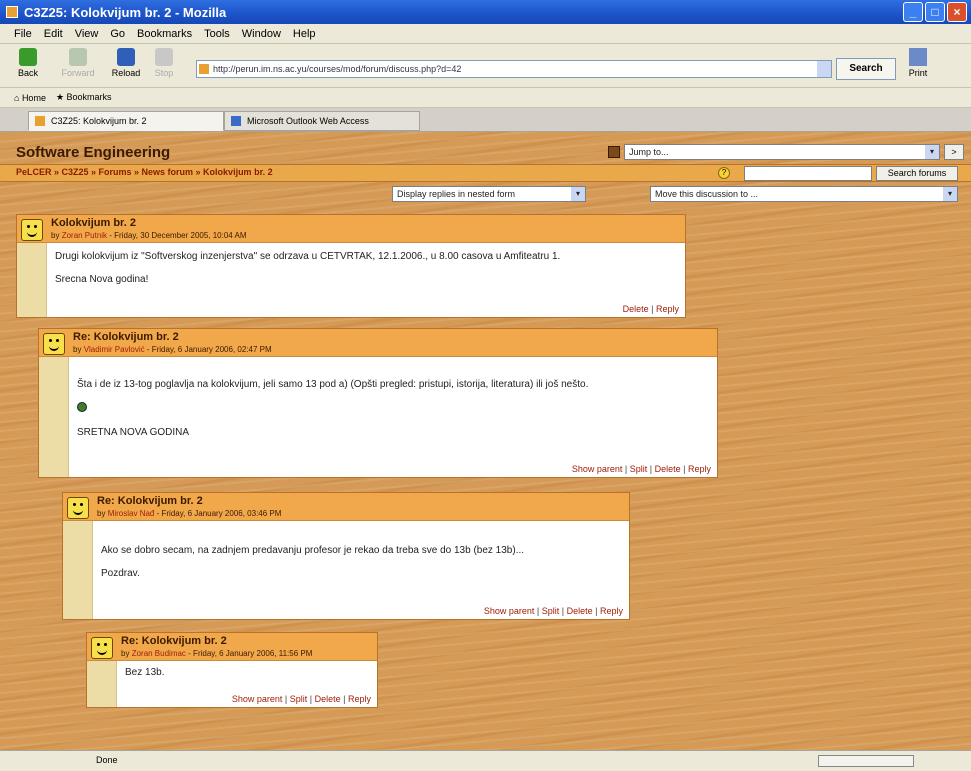  Describe the element at coordinates (308, 121) in the screenshot. I see `tab-label: Microsoft Outlook Web Access` at that location.